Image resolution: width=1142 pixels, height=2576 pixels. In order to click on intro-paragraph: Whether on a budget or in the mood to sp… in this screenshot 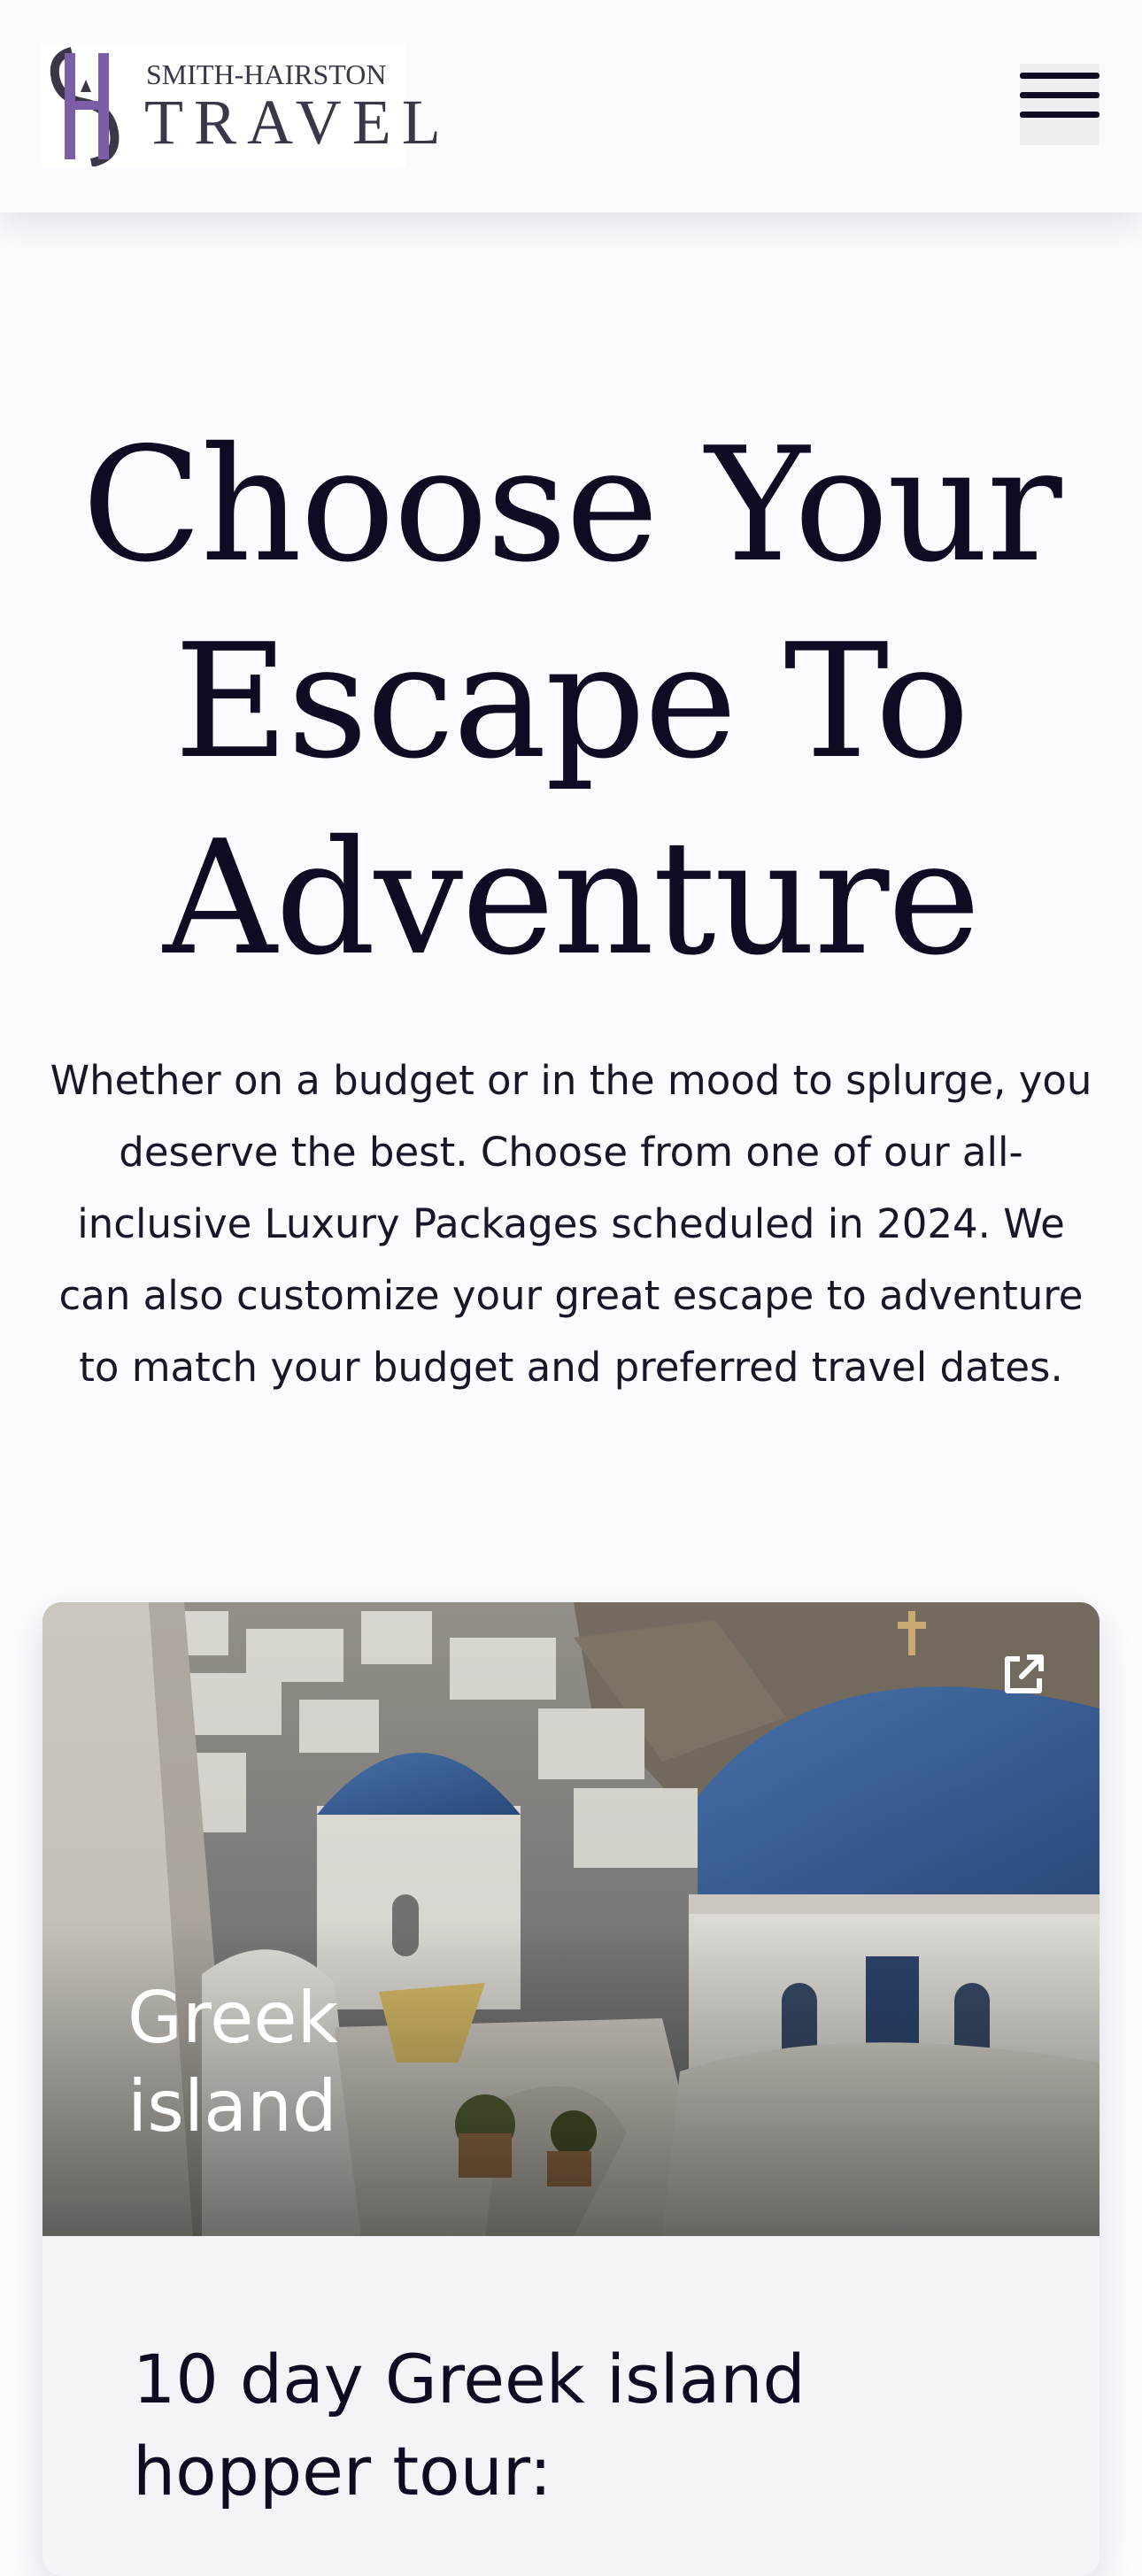, I will do `click(571, 1224)`.